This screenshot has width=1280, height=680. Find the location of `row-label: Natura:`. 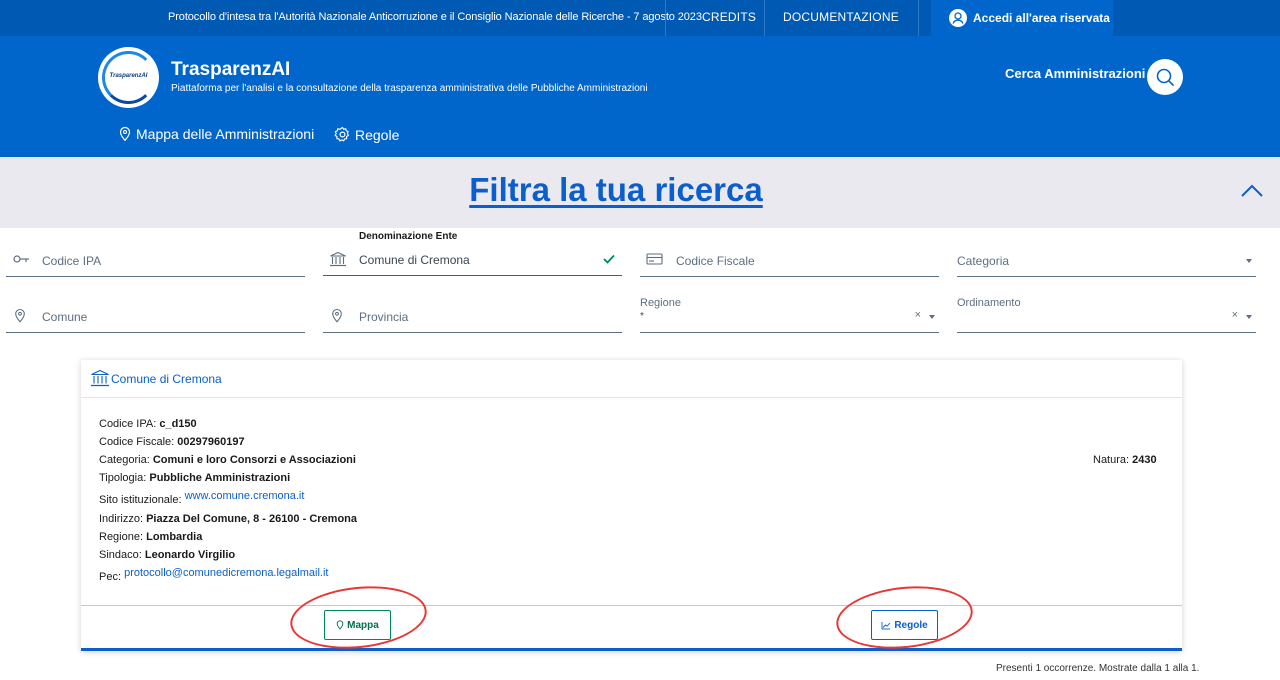

row-label: Natura: is located at coordinates (1111, 460).